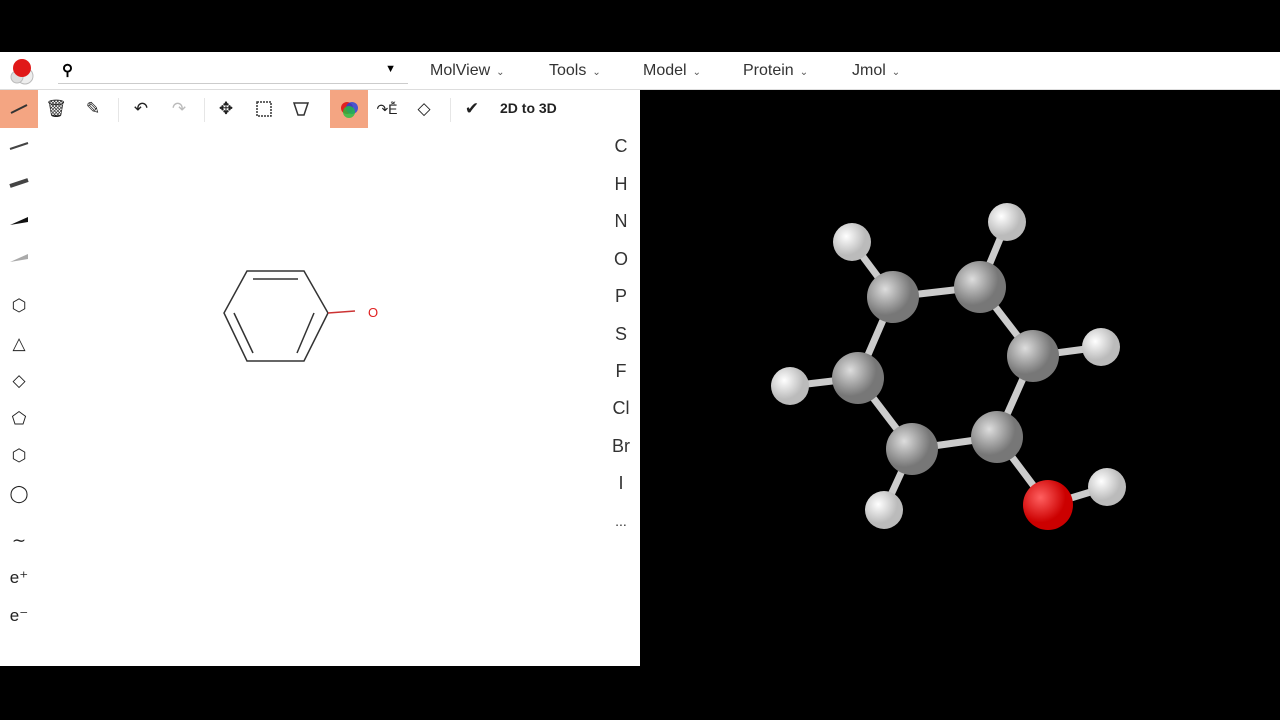 This screenshot has height=720, width=1280. I want to click on center-button: ◇, so click(424, 109).